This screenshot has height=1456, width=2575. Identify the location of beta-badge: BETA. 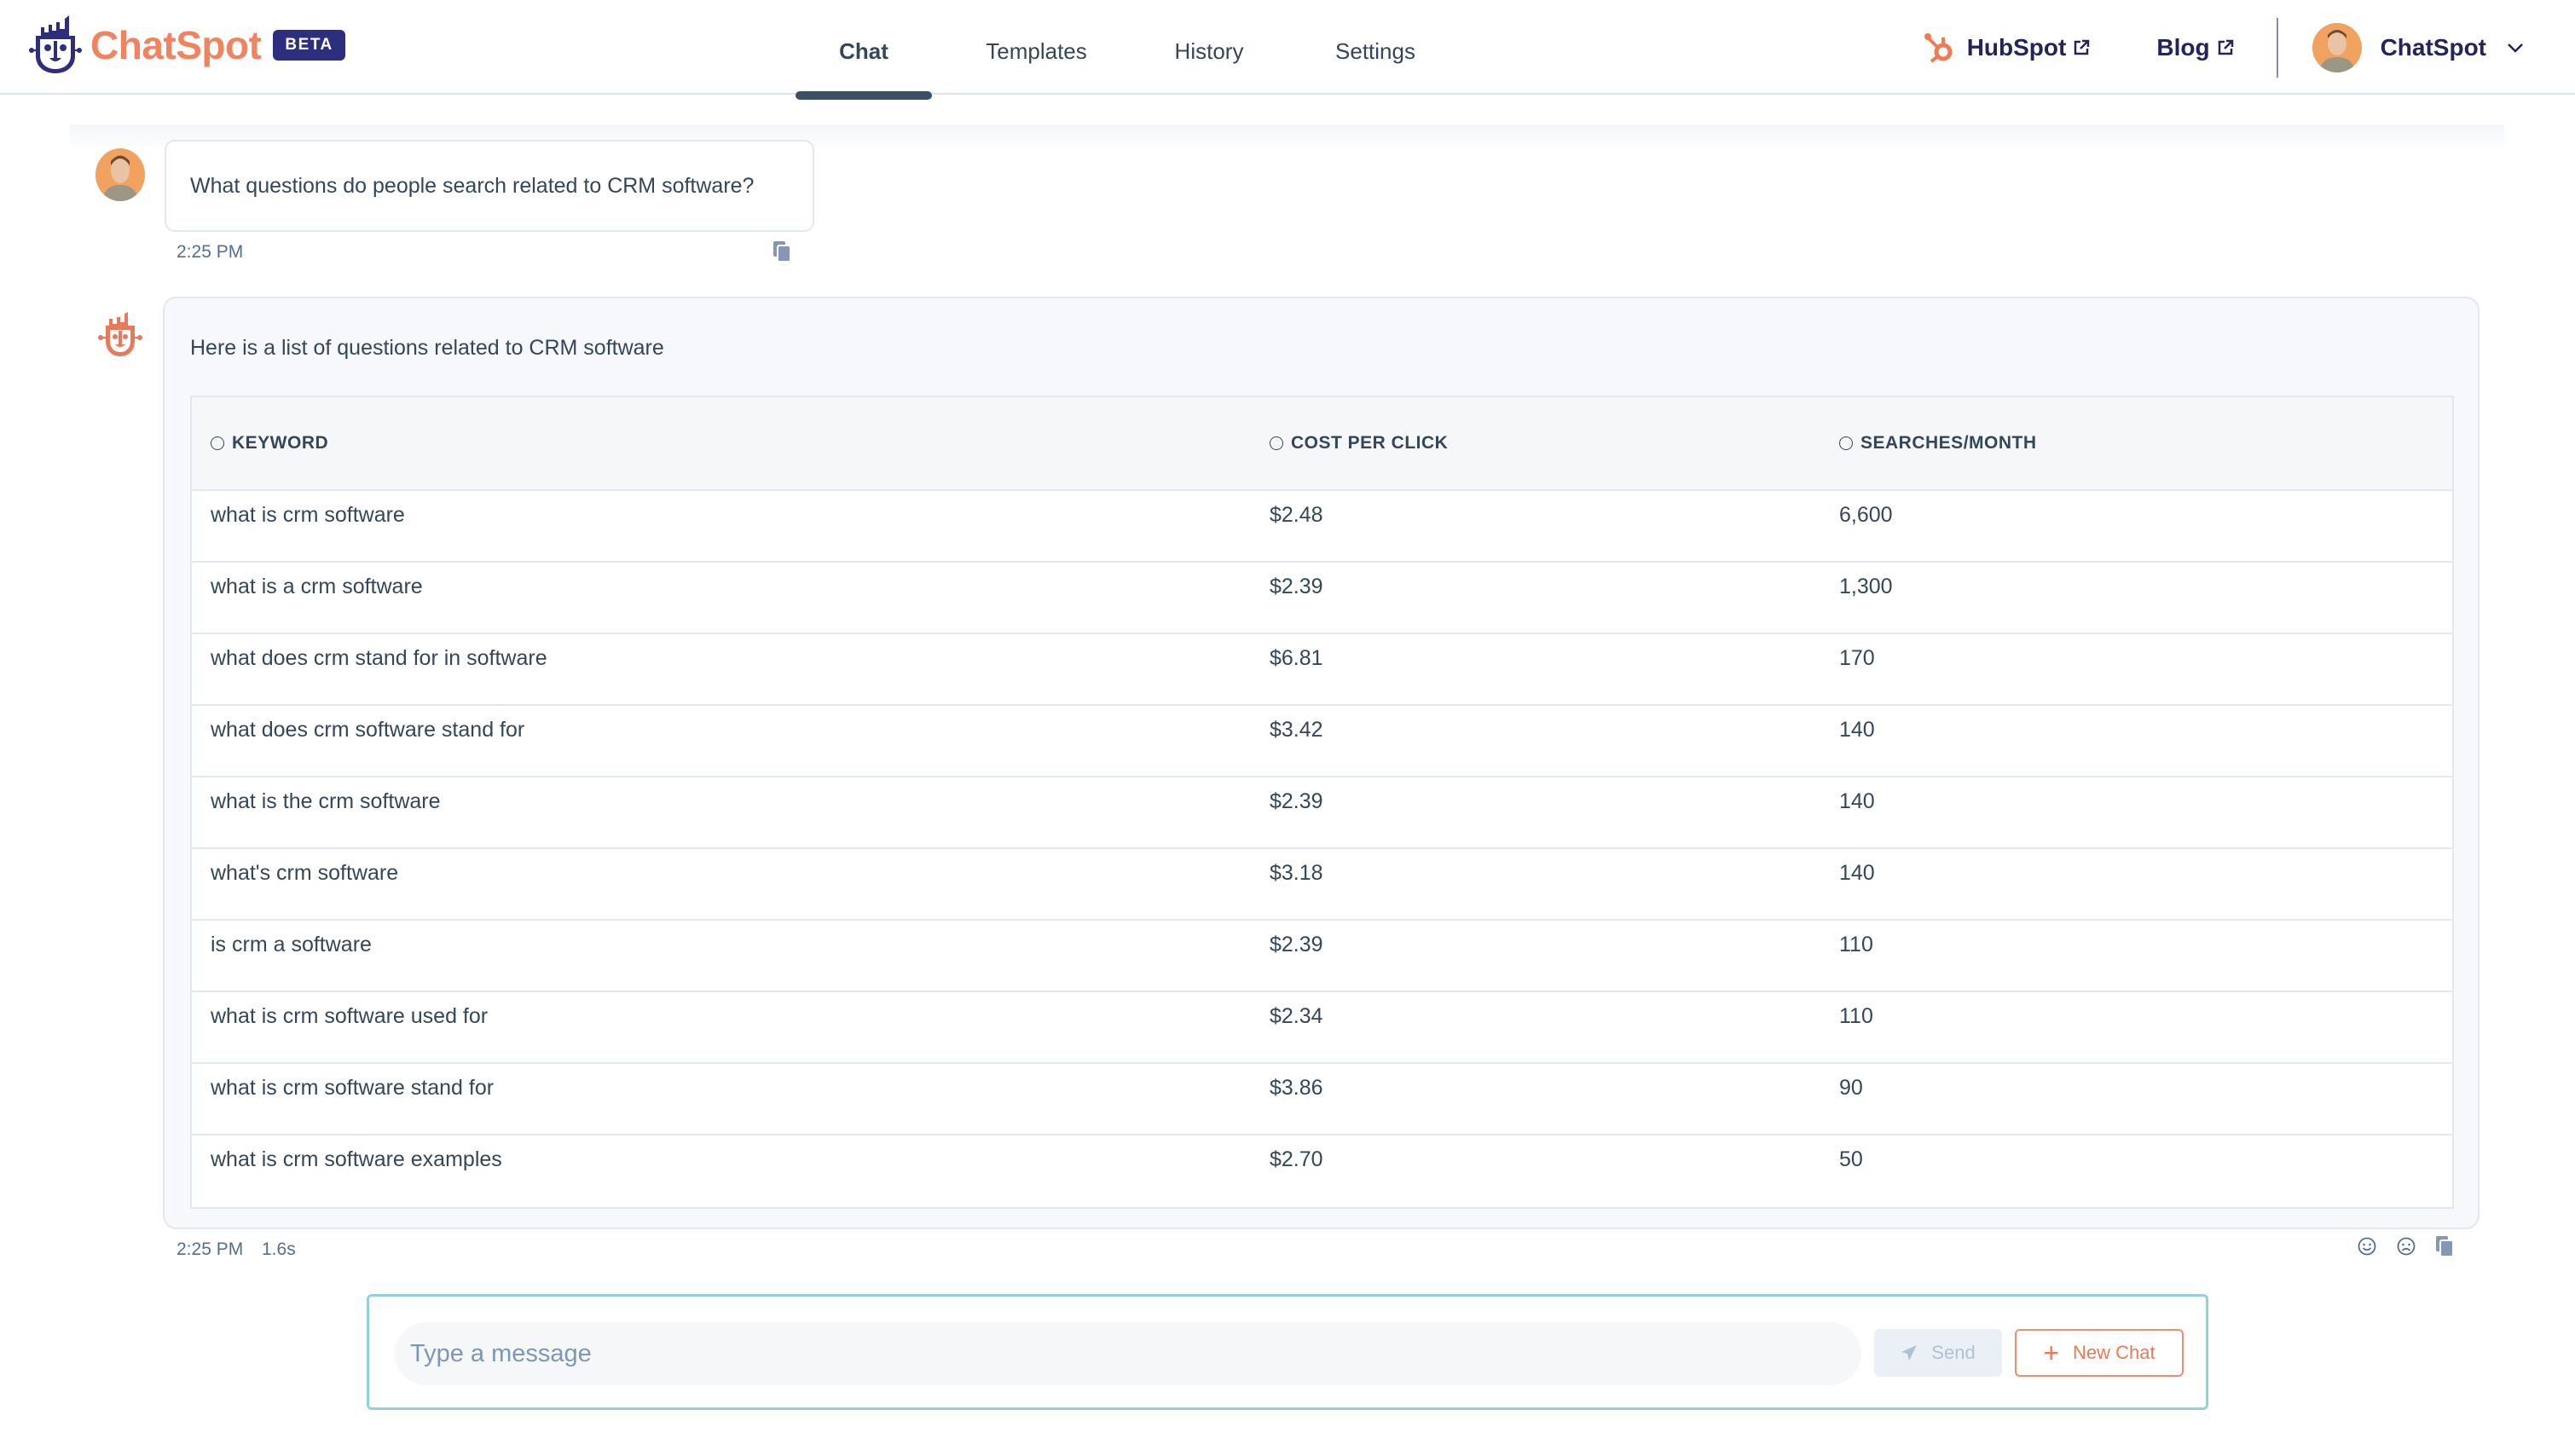
(309, 45).